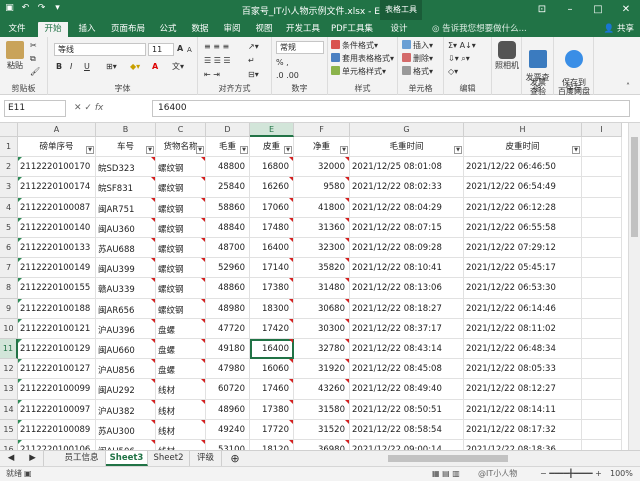  I want to click on ribbon-display-icon: ⊡, so click(542, 10).